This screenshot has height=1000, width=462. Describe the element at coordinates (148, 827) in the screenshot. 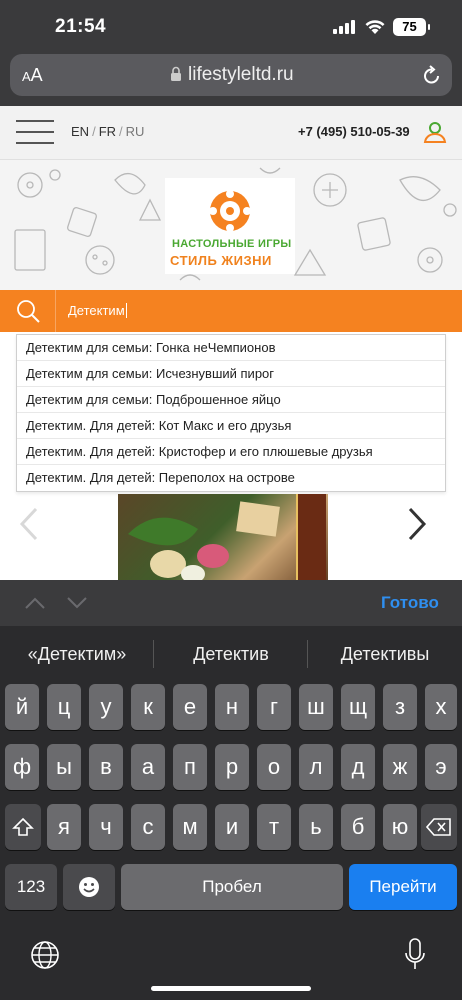

I see `key: с` at that location.